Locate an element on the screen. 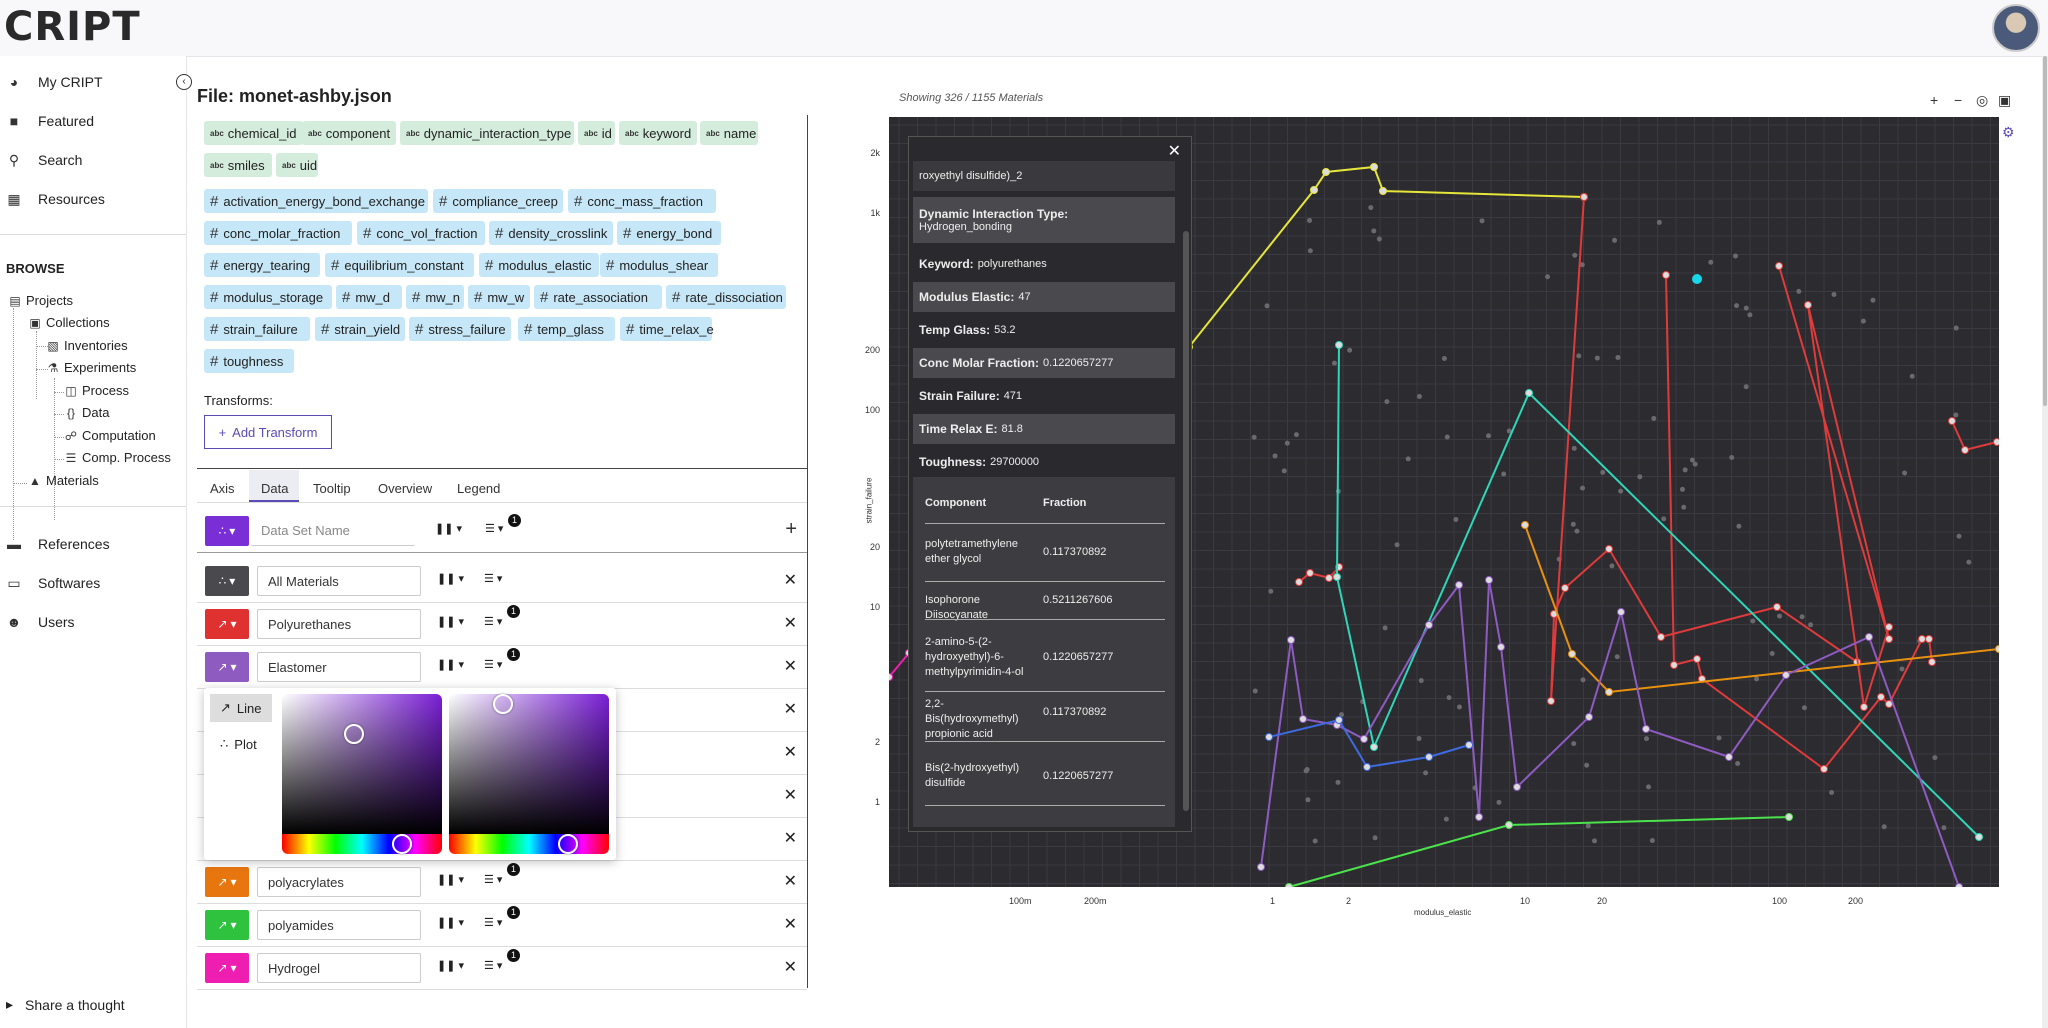 Image resolution: width=2048 pixels, height=1028 pixels. reset-zoom-icon: ◎ is located at coordinates (1982, 100).